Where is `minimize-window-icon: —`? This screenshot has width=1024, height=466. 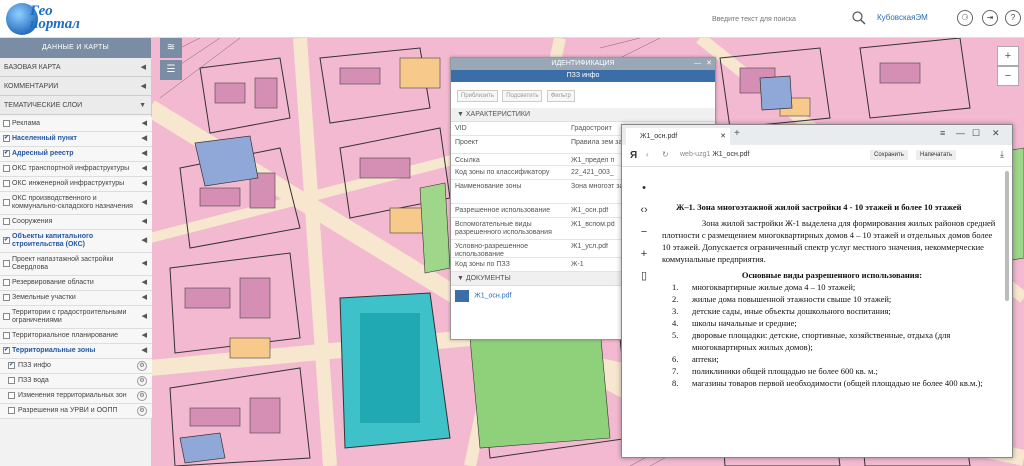
minimize-window-icon: — is located at coordinates (960, 133).